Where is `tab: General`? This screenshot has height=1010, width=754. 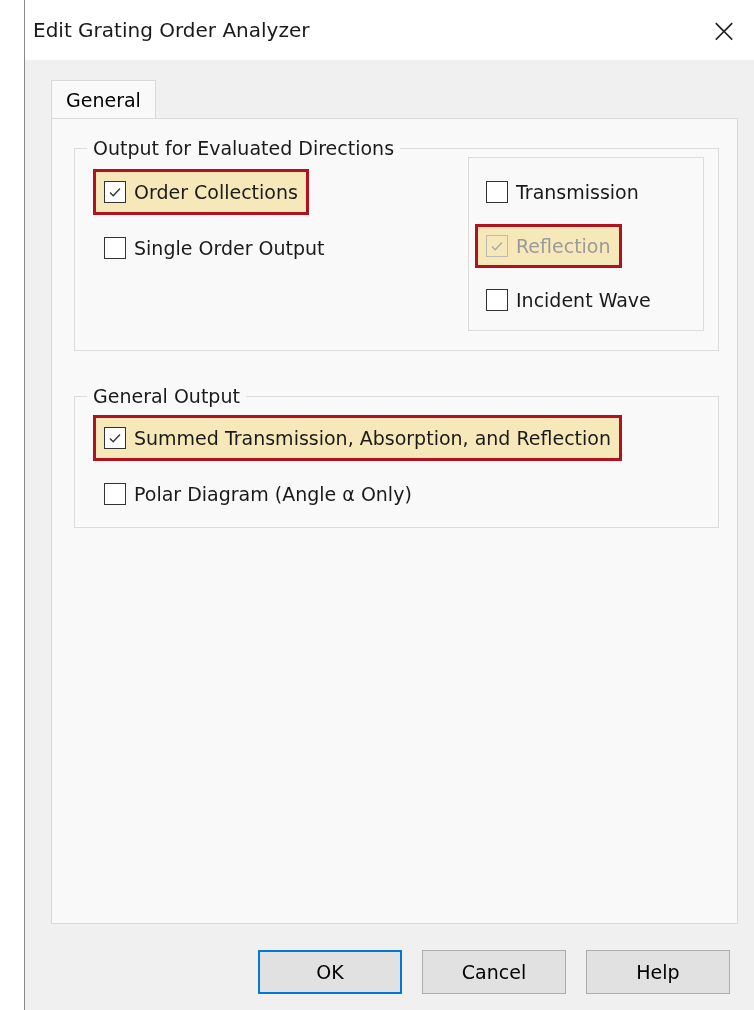
tab: General is located at coordinates (103, 99).